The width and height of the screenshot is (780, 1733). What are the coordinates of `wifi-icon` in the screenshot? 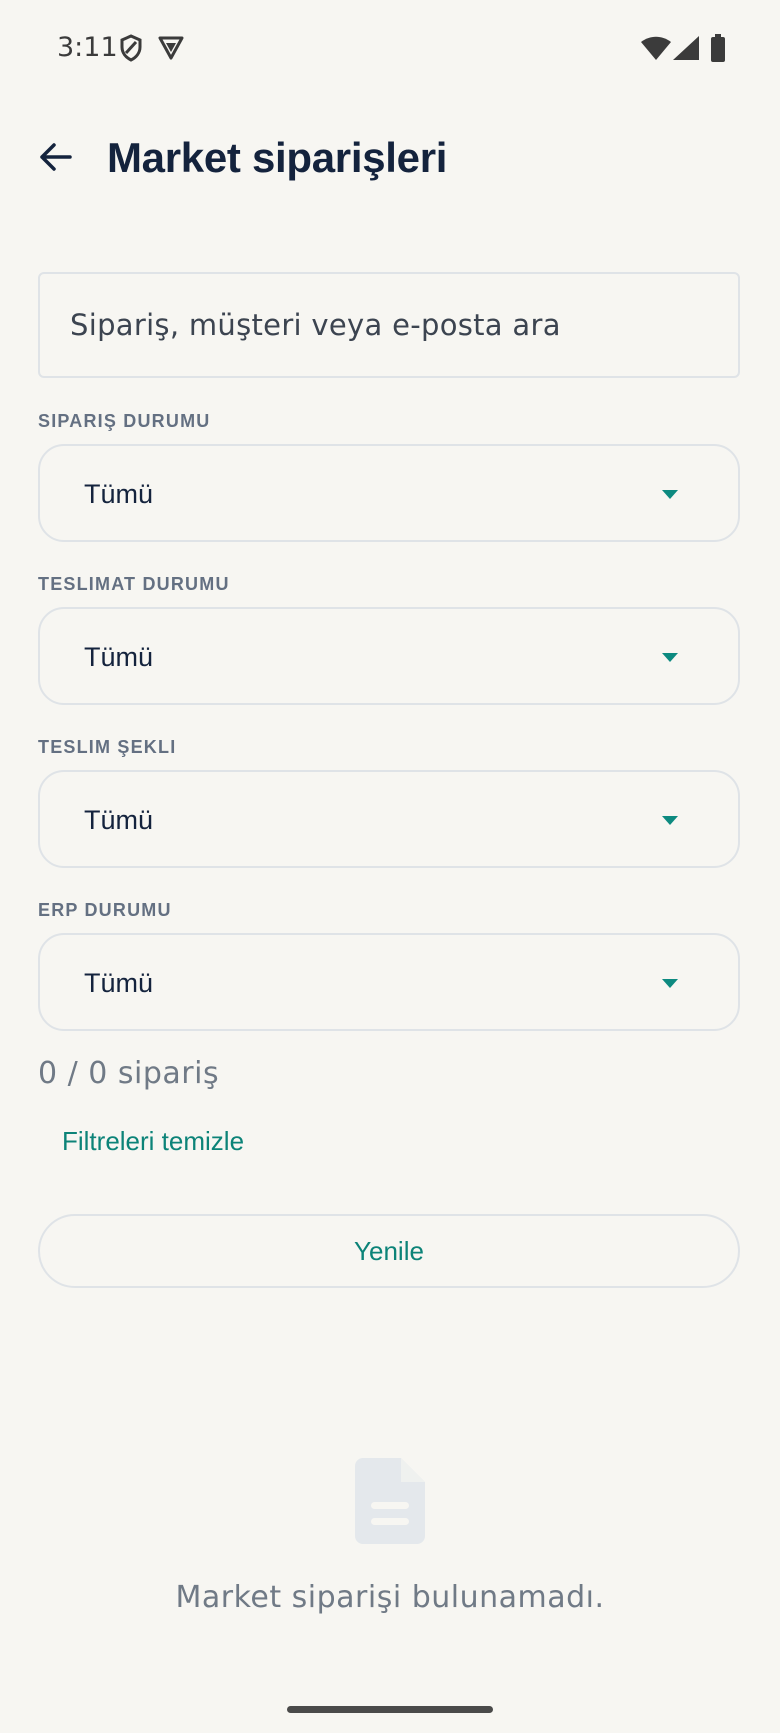 It's located at (656, 50).